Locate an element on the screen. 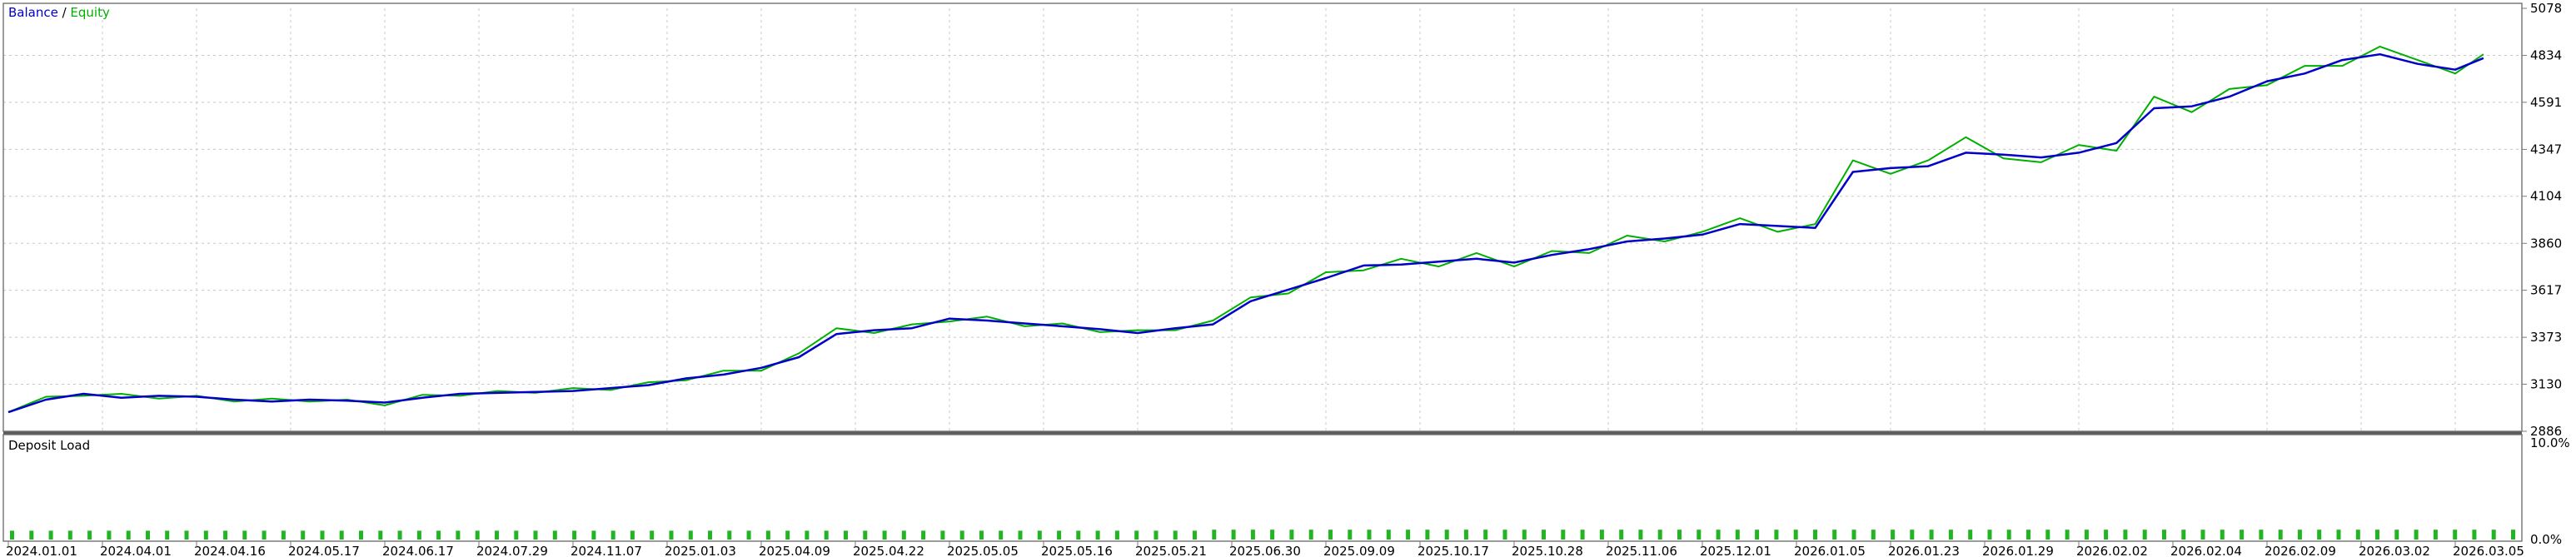 This screenshot has width=2576, height=557. deposit-load-y-tick-label: 0.0% is located at coordinates (2546, 539).